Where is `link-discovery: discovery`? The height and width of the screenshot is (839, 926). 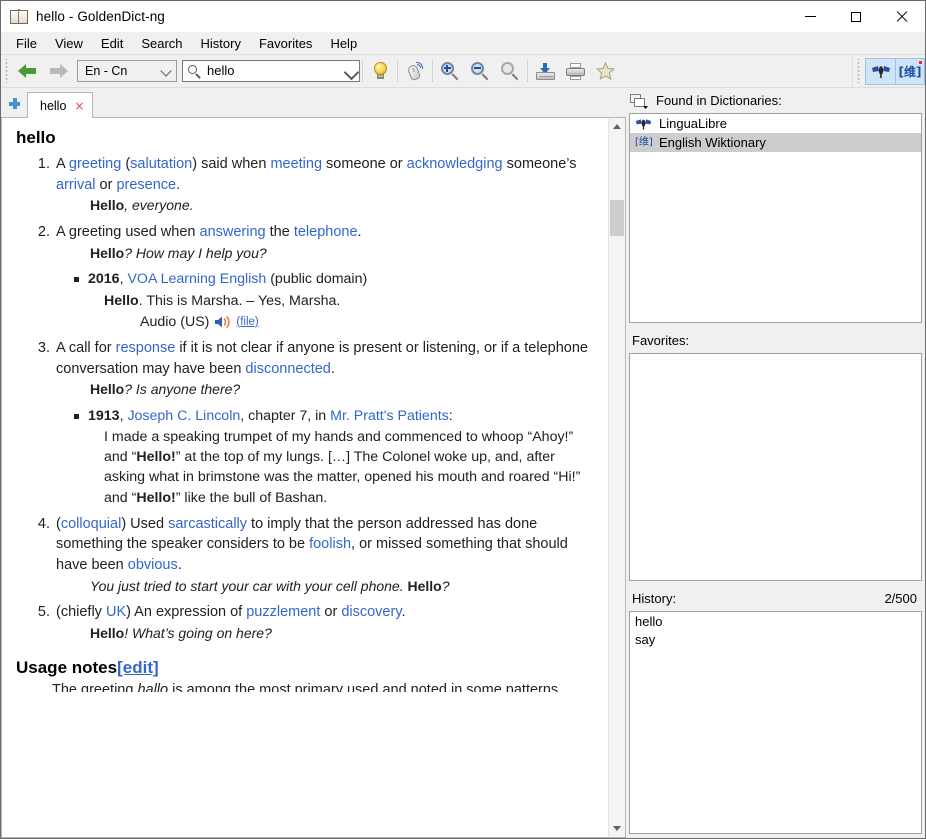 link-discovery: discovery is located at coordinates (371, 612).